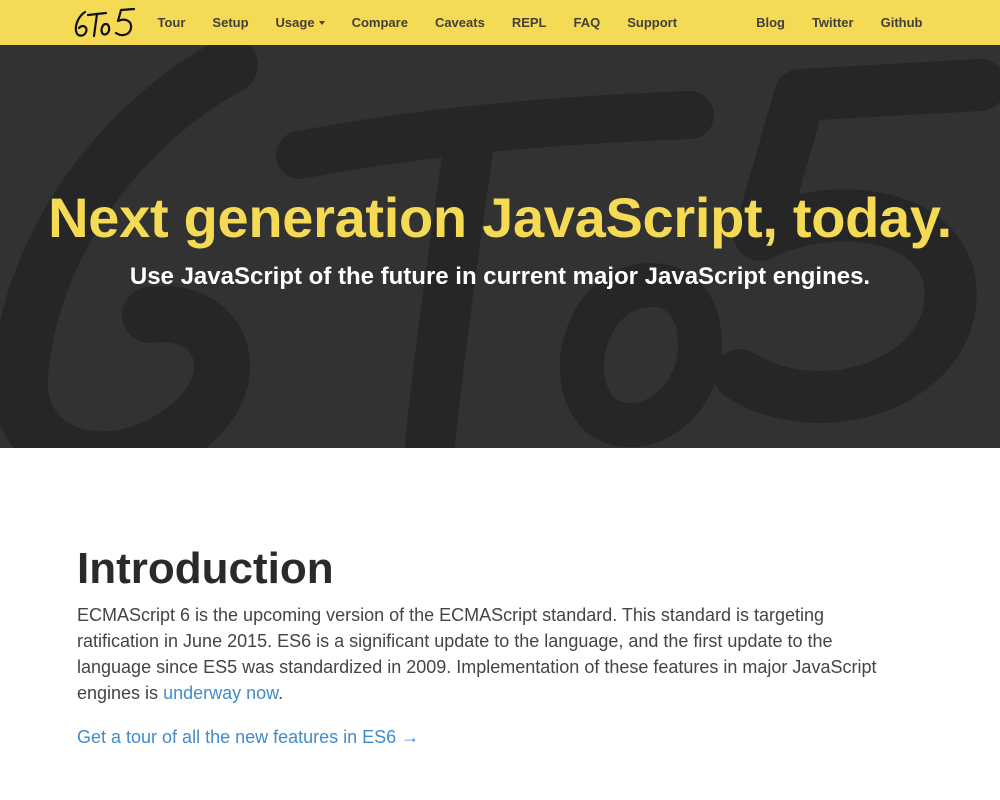 The image size is (1000, 800). What do you see at coordinates (379, 22) in the screenshot?
I see `nav-compare: Compare` at bounding box center [379, 22].